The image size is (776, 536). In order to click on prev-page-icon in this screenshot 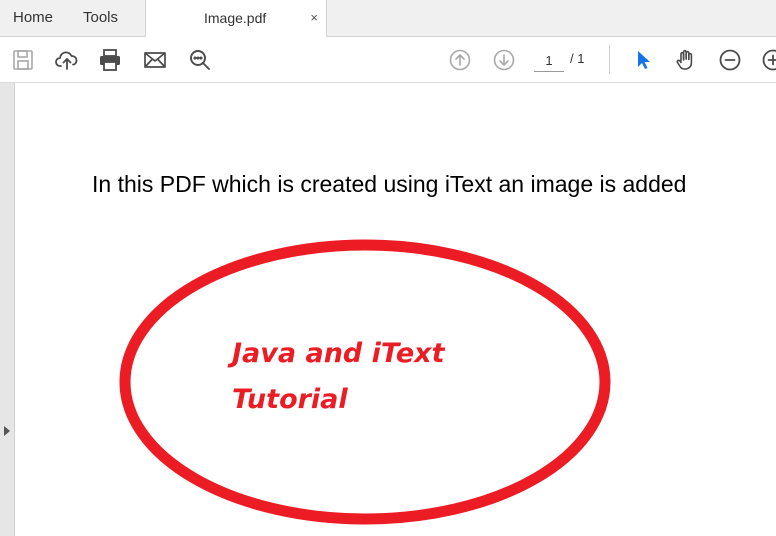, I will do `click(460, 60)`.